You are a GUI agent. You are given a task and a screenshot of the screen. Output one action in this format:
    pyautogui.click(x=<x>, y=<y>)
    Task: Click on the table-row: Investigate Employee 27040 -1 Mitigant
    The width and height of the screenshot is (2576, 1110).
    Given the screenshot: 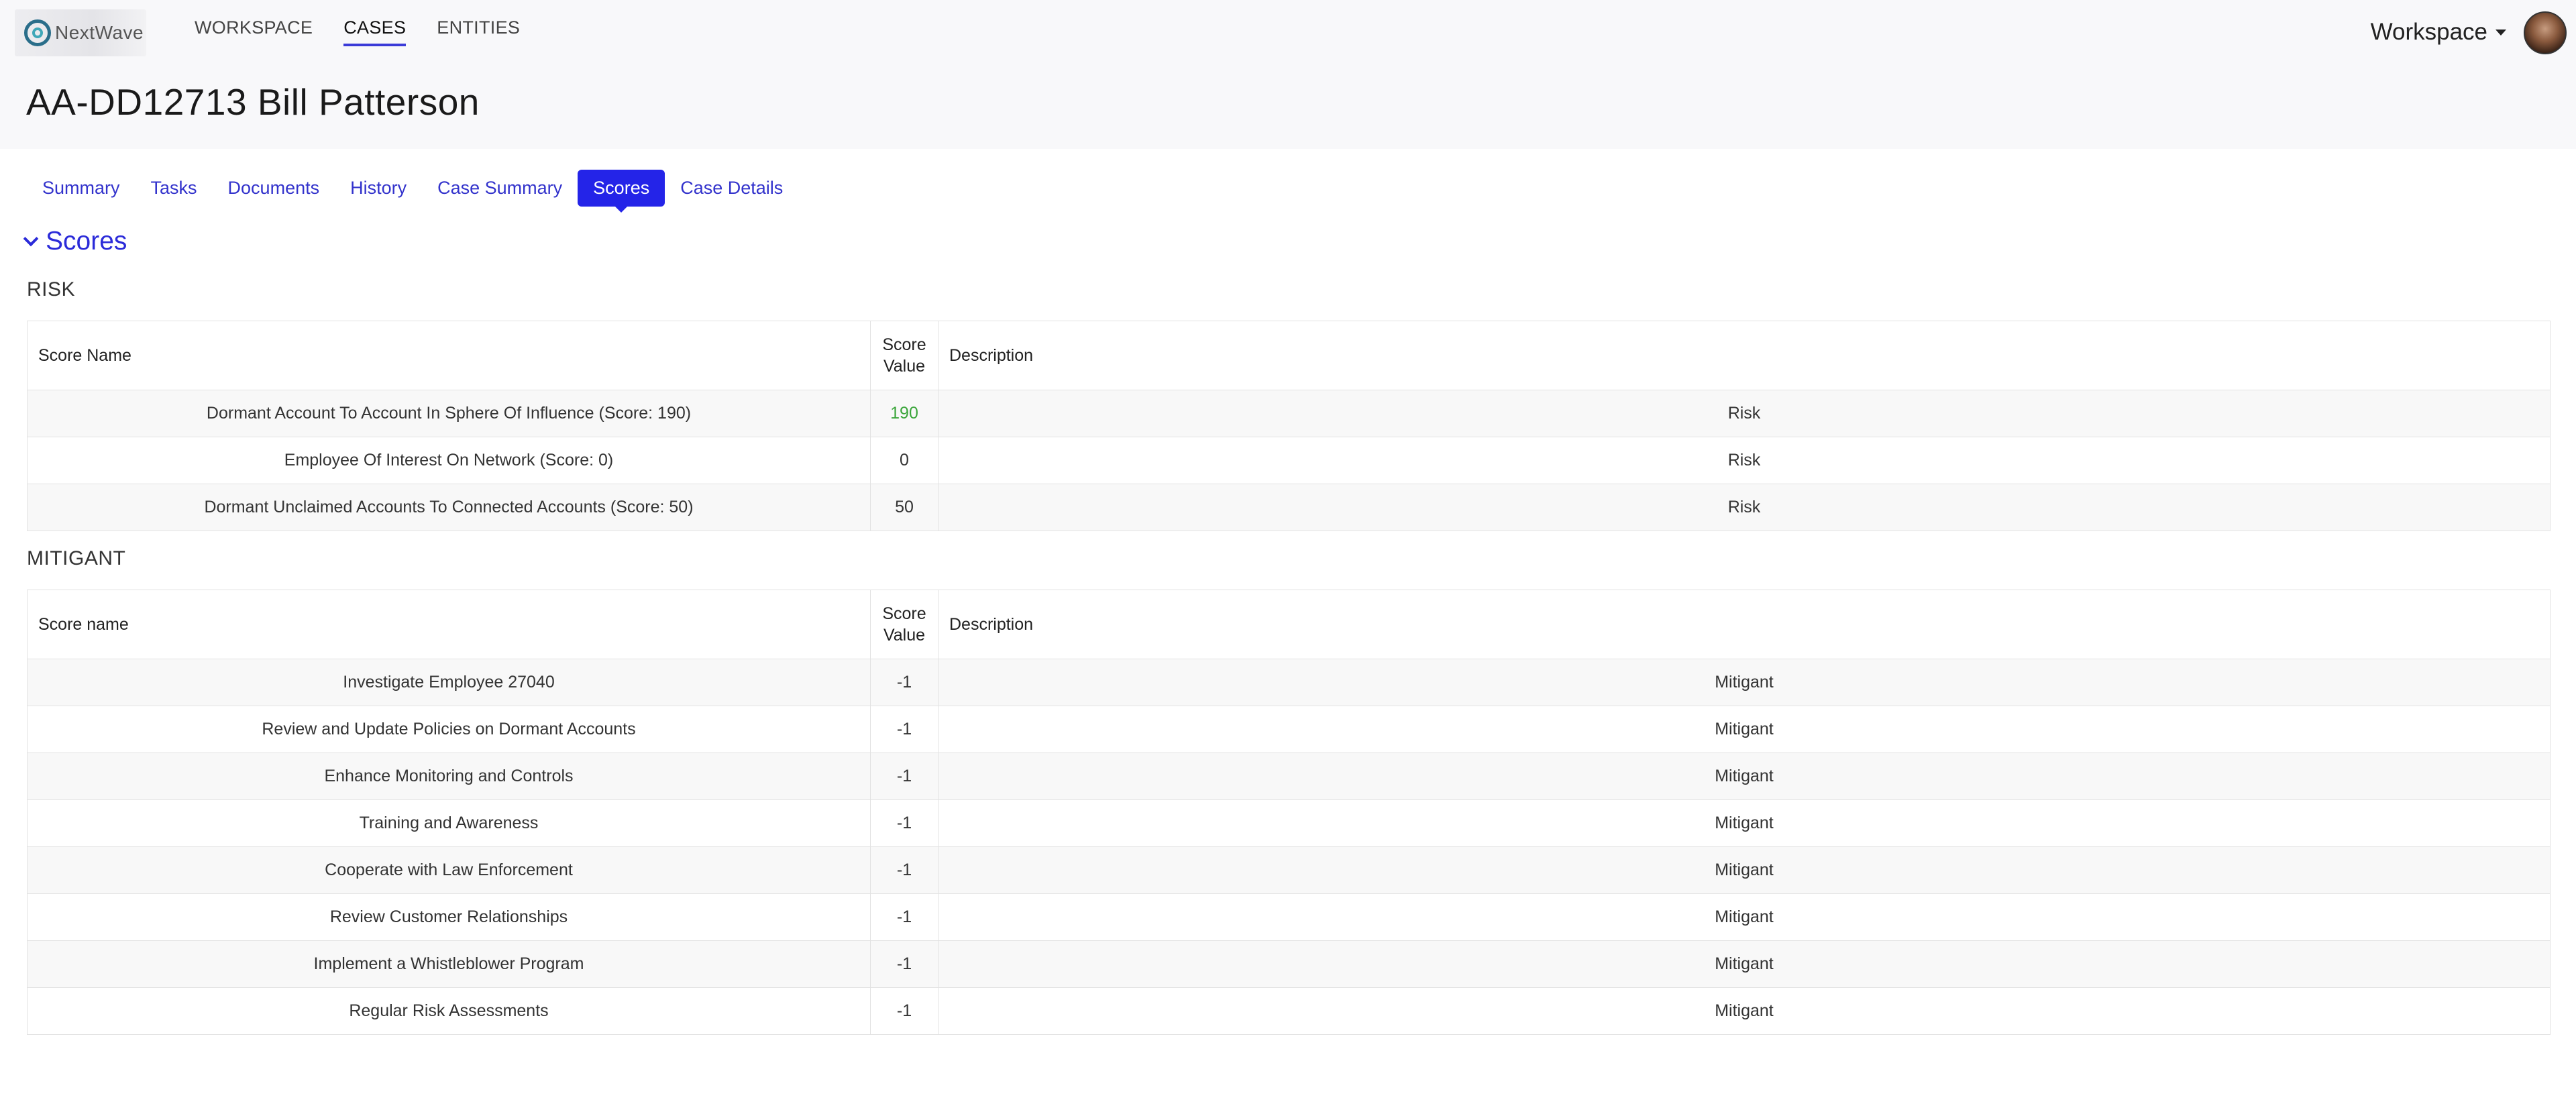 What is the action you would take?
    pyautogui.click(x=1289, y=682)
    